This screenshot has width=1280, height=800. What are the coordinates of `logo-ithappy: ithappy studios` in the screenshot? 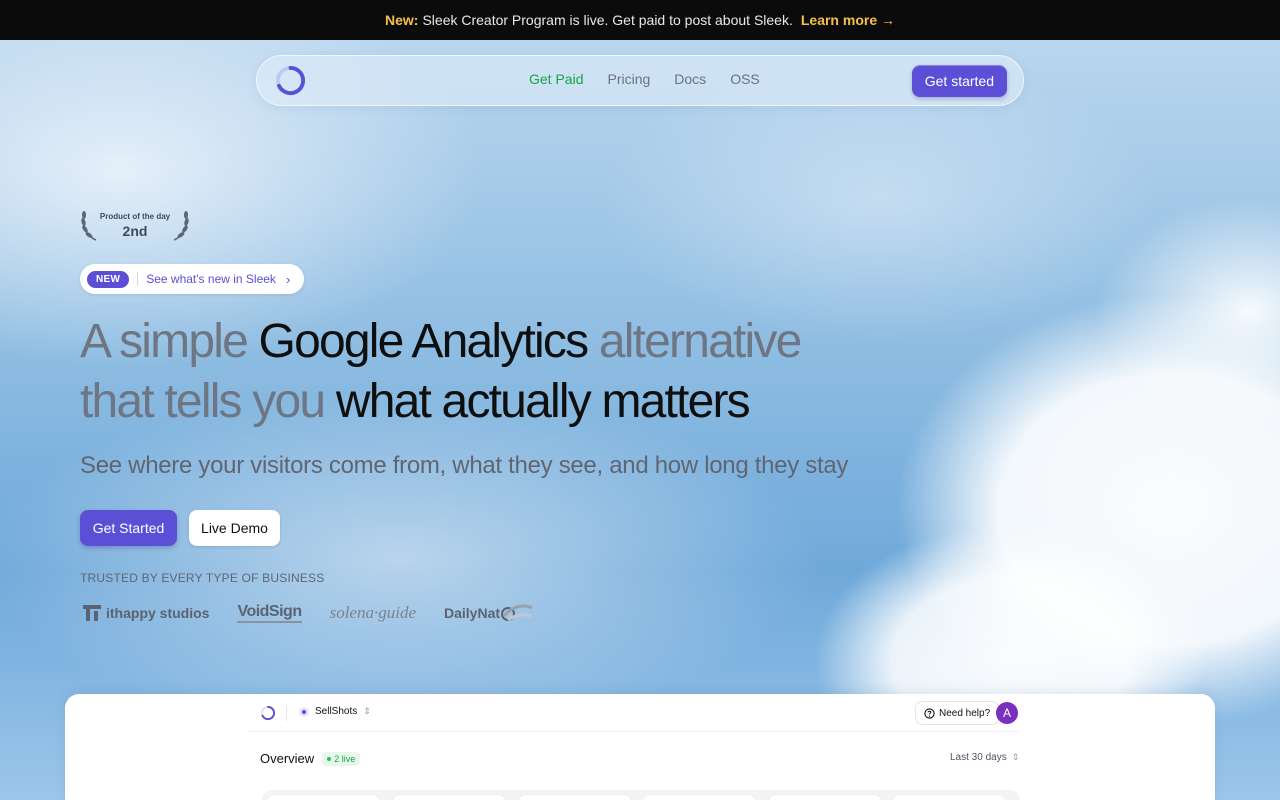 It's located at (145, 613).